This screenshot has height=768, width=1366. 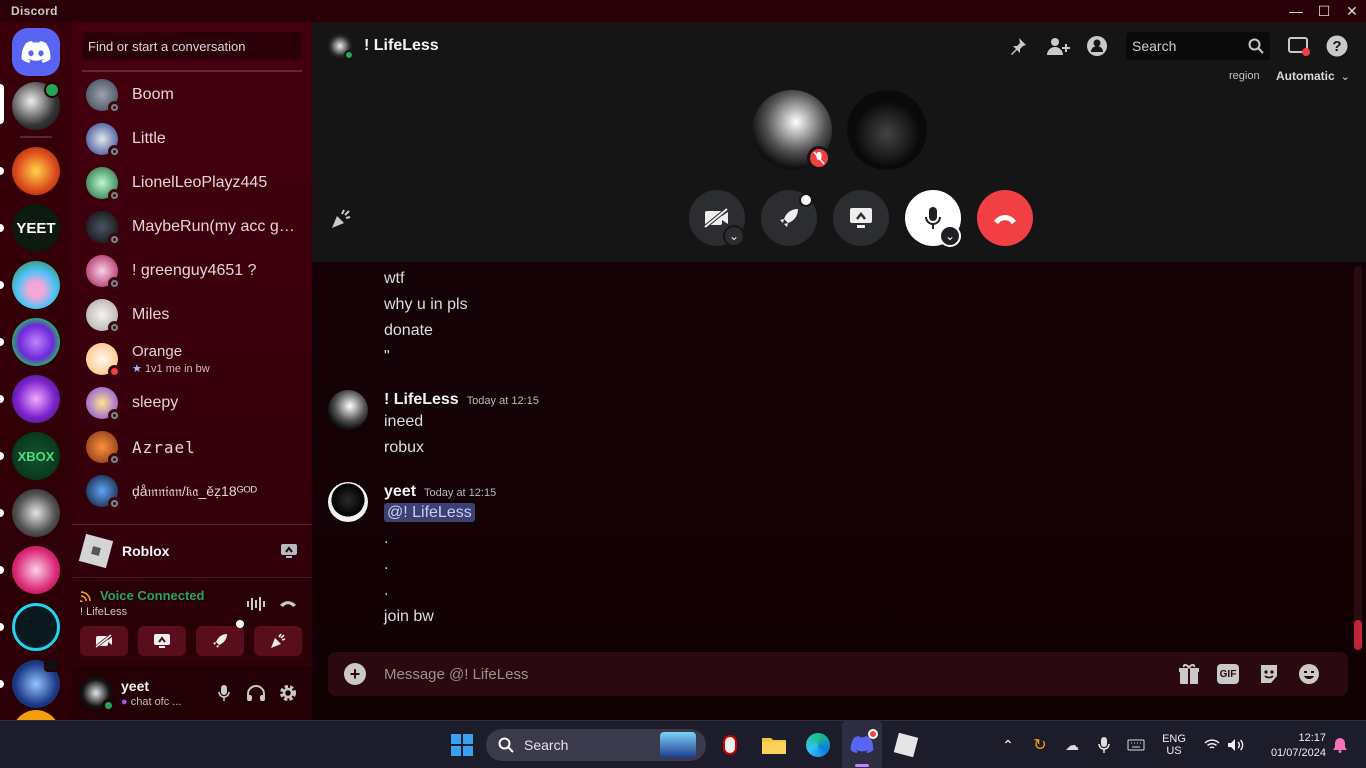 I want to click on soundboard-button, so click(x=278, y=641).